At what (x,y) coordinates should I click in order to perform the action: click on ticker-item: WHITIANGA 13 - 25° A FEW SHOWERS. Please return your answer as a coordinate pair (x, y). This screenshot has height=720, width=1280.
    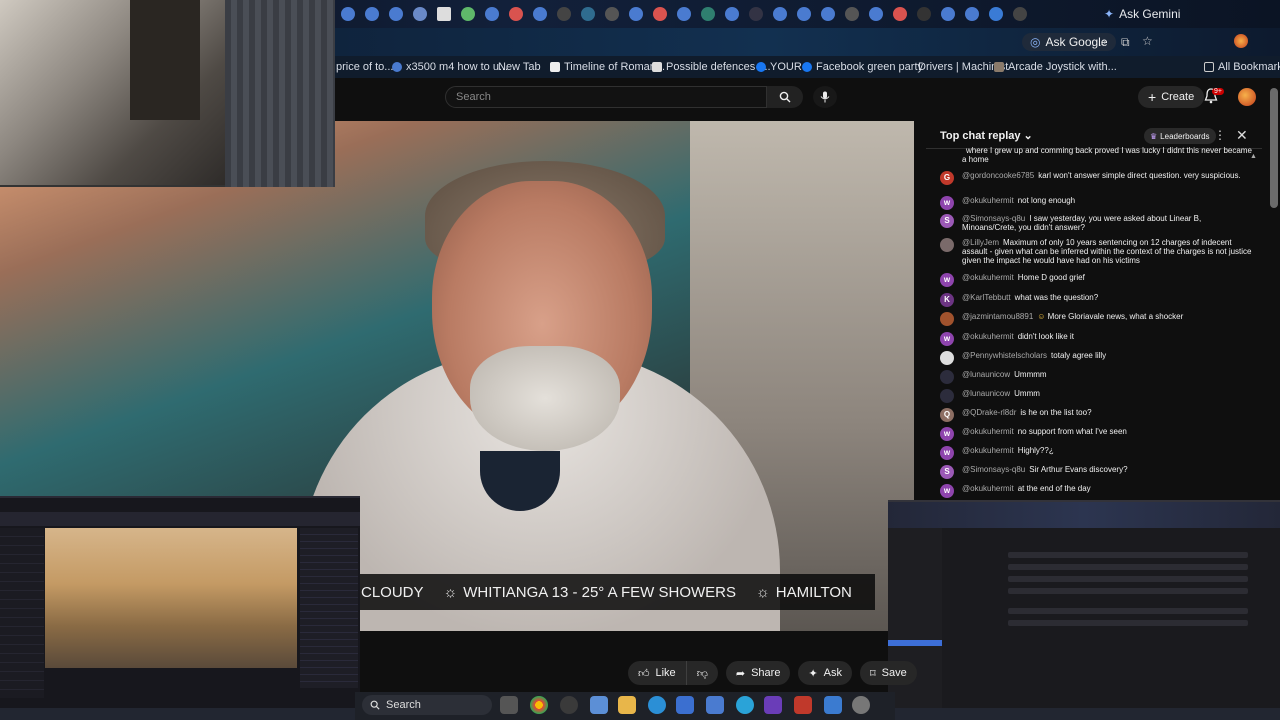
    Looking at the image, I should click on (599, 592).